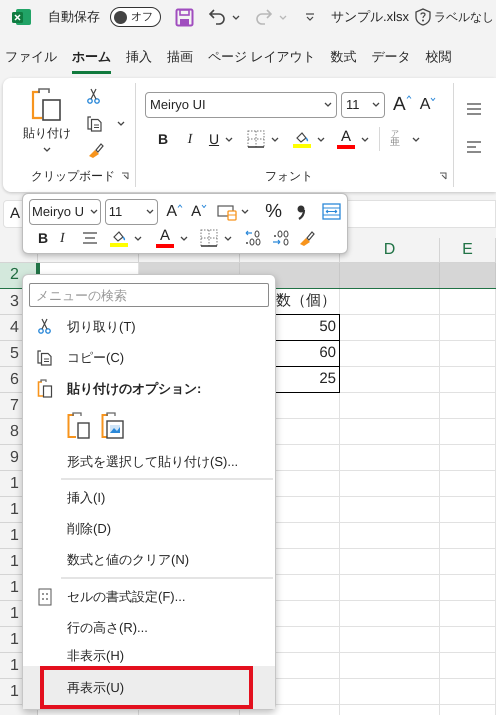 The width and height of the screenshot is (496, 715). I want to click on column-header: E, so click(468, 250).